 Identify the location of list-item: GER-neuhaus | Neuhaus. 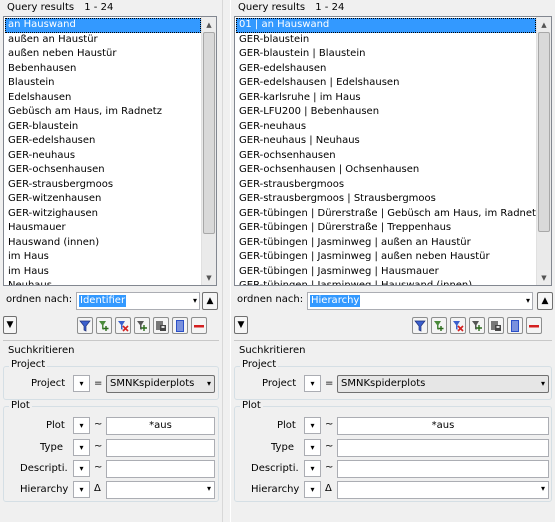
(386, 141).